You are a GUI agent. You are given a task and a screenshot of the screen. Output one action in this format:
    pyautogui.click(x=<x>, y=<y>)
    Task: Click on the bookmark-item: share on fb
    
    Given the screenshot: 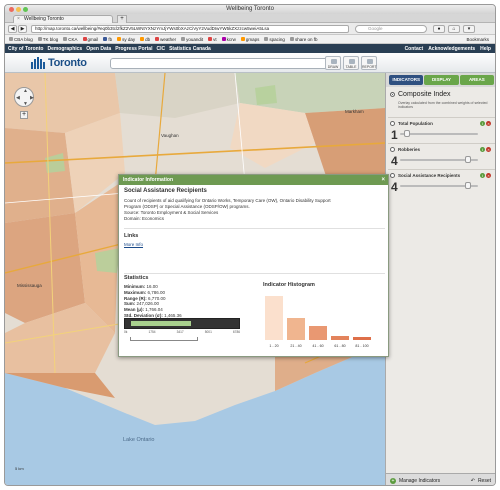 What is the action you would take?
    pyautogui.click(x=303, y=39)
    